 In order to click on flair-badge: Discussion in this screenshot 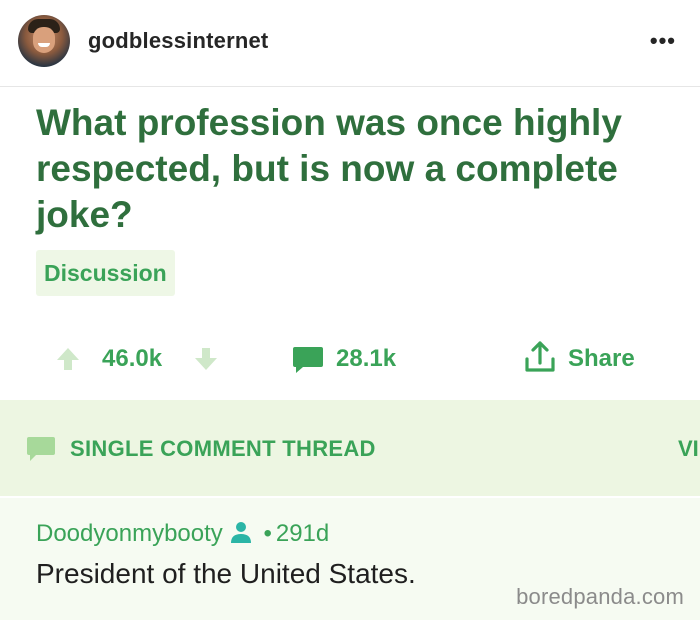, I will do `click(105, 273)`.